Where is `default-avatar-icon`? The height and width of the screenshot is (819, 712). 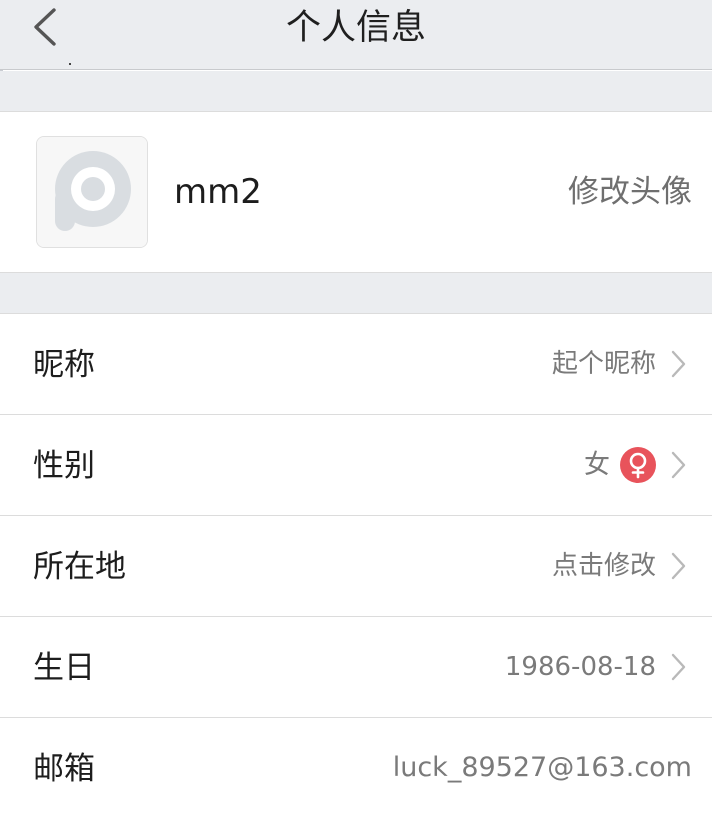 default-avatar-icon is located at coordinates (92, 192).